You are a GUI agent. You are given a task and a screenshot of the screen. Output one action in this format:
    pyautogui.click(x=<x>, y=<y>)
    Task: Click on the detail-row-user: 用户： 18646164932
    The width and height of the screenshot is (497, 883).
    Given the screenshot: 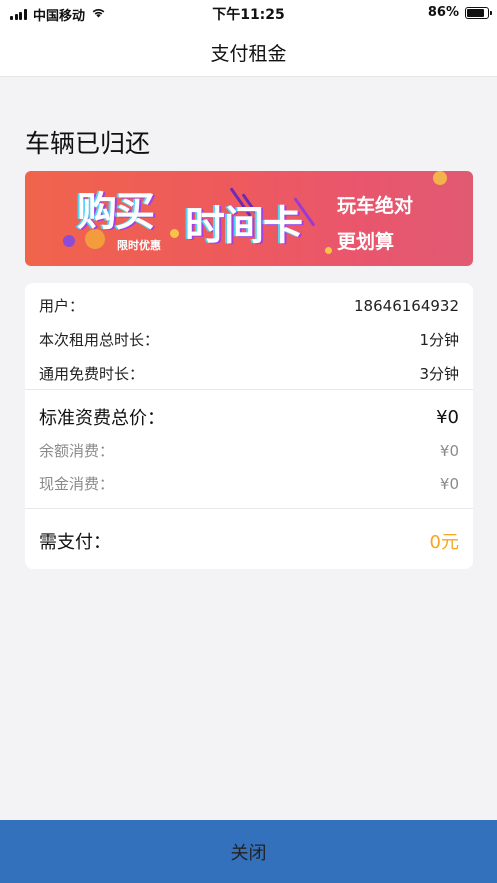 What is the action you would take?
    pyautogui.click(x=249, y=305)
    